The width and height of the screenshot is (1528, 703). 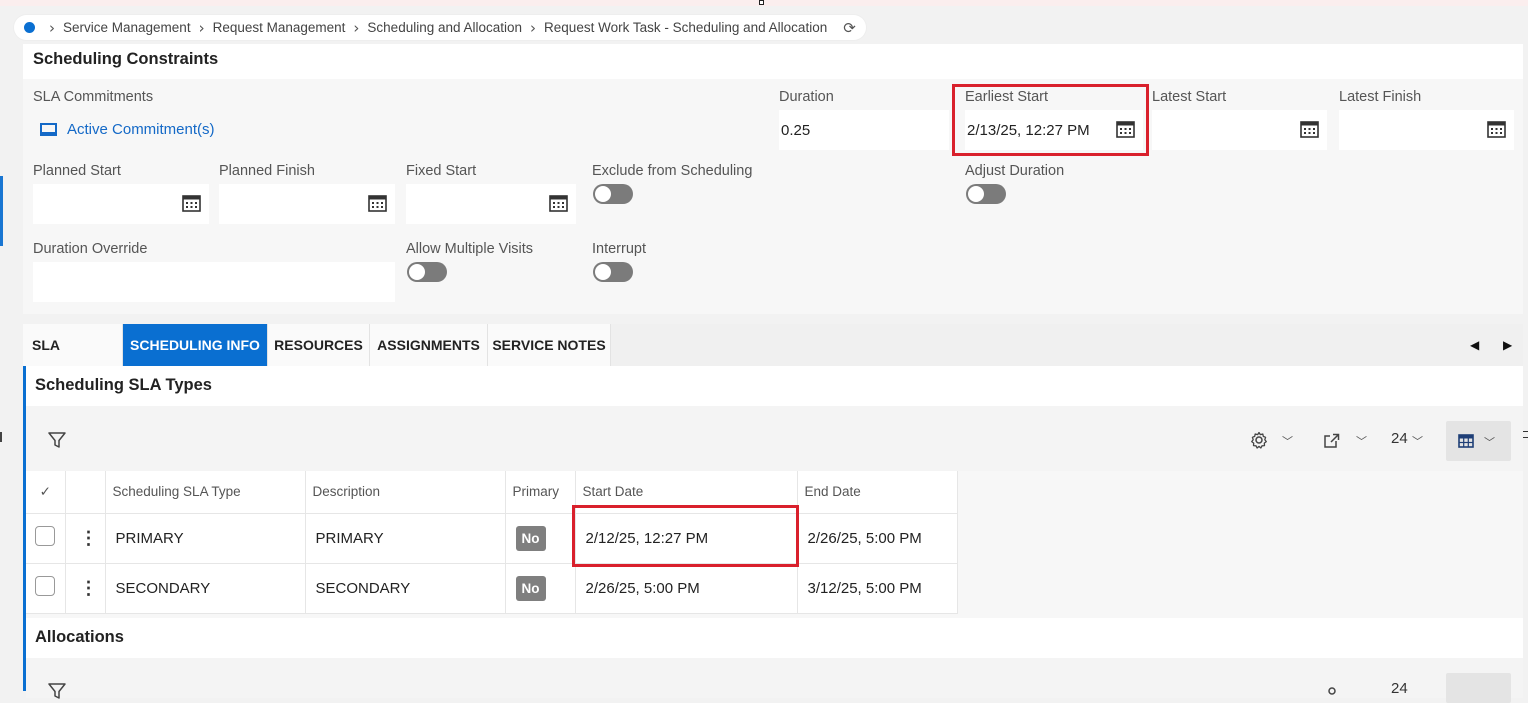 I want to click on tab-scheduling-info: SCHEDULING INFO, so click(x=195, y=345).